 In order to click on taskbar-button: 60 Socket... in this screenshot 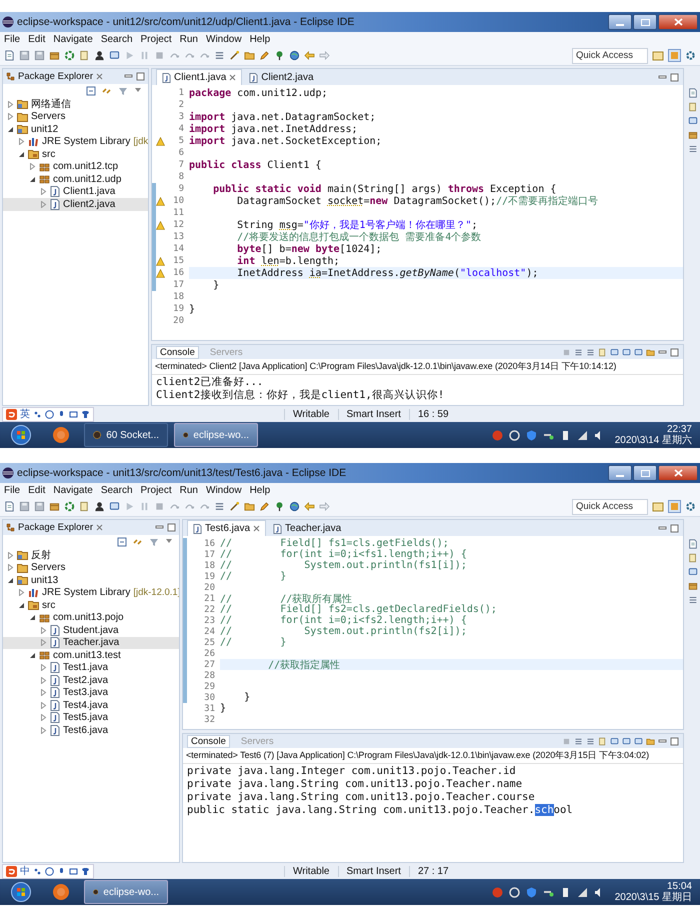, I will do `click(126, 435)`.